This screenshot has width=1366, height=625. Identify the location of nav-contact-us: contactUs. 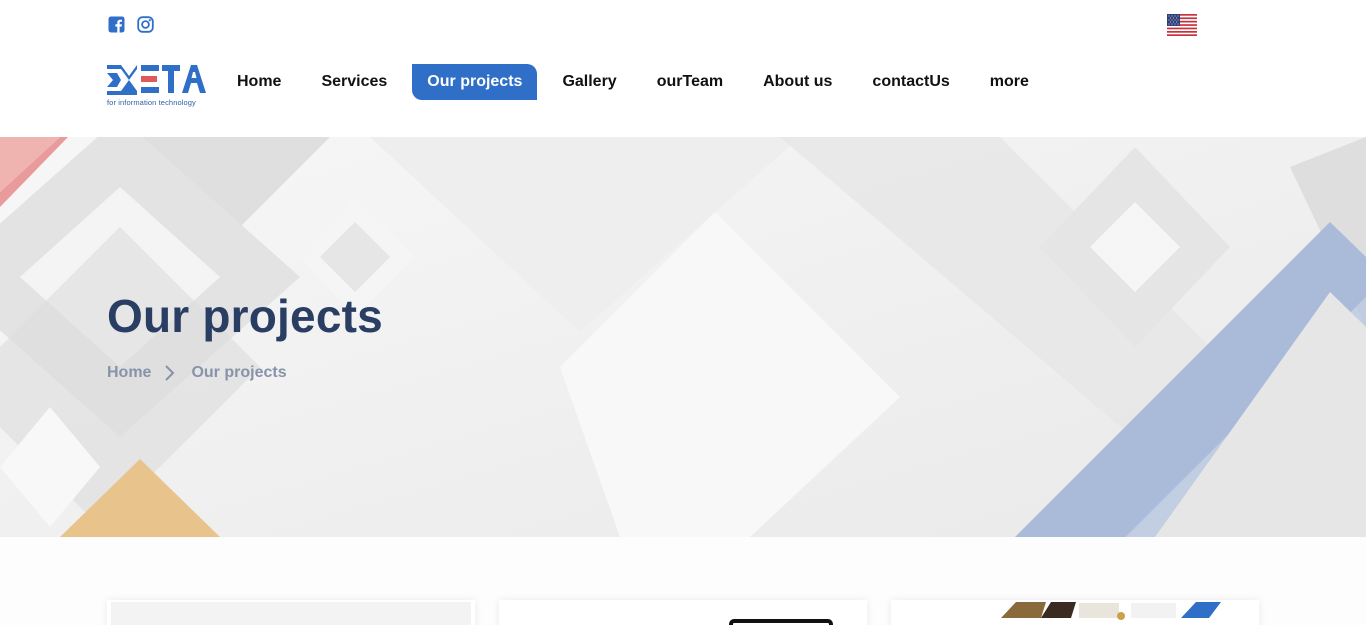
(910, 82).